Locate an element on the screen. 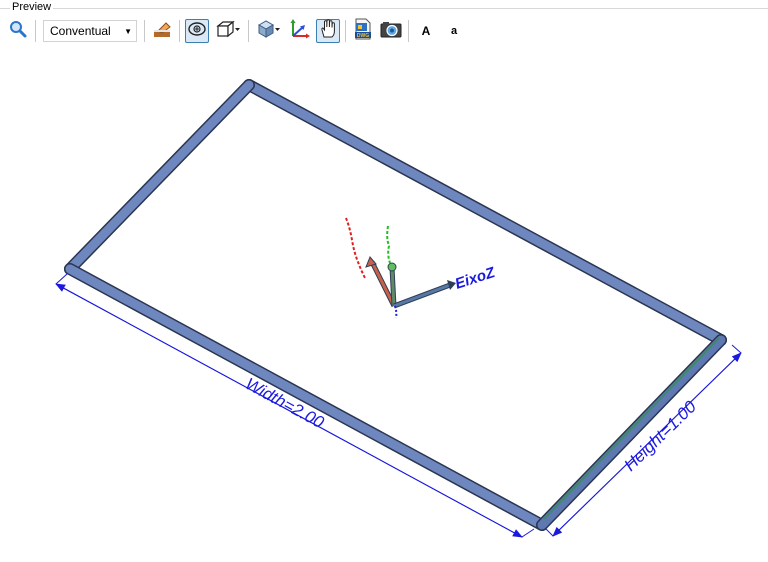  preview-group-header: Preview is located at coordinates (384, 8).